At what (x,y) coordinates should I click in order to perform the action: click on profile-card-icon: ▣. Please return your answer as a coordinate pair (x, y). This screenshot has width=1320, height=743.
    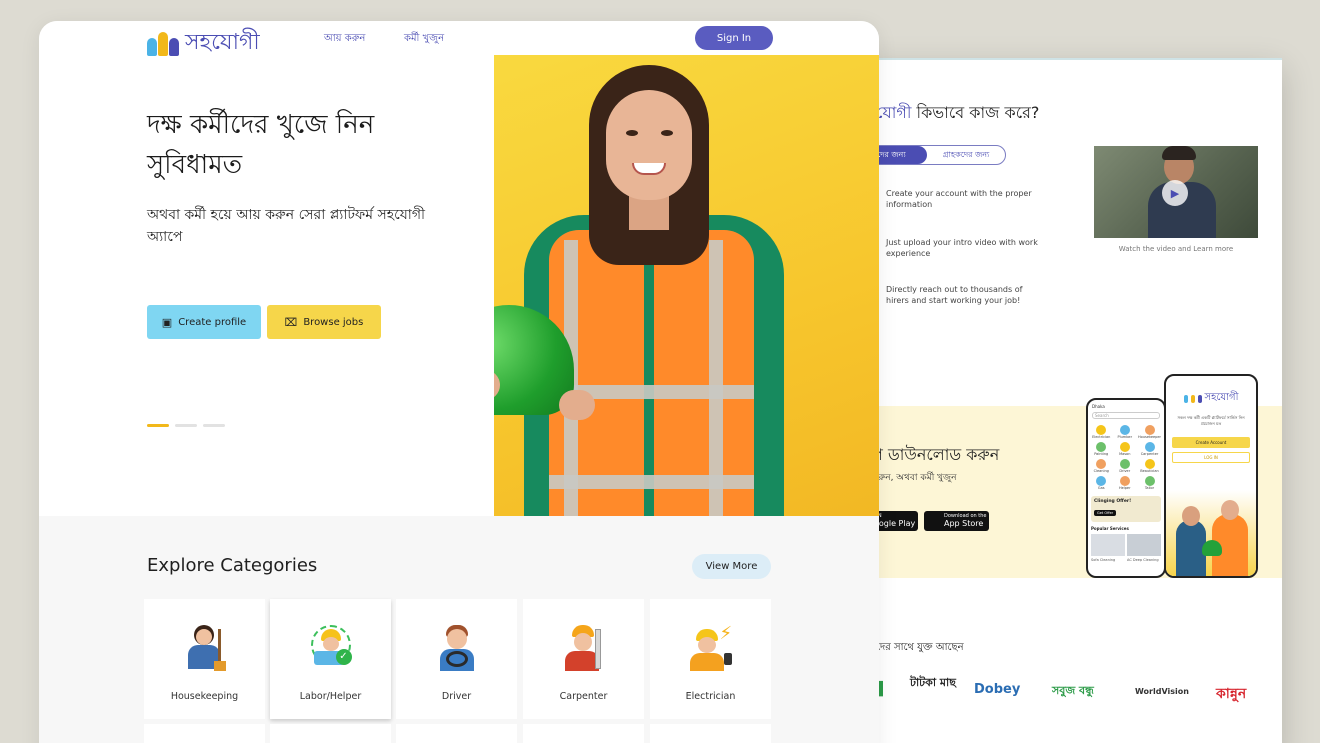
    Looking at the image, I should click on (167, 322).